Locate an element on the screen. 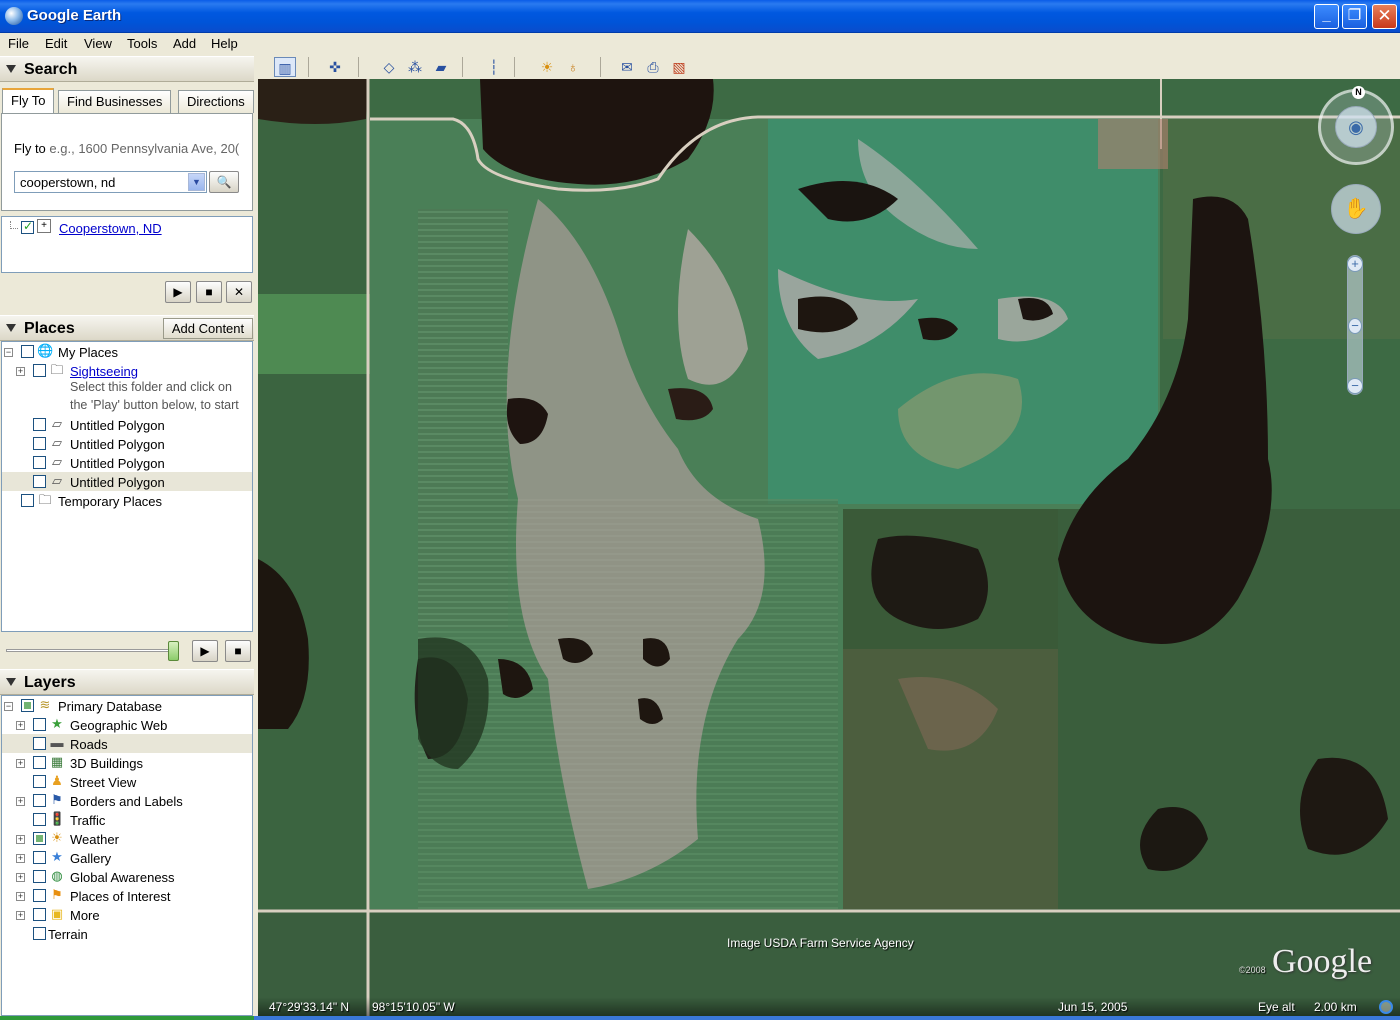 This screenshot has height=1020, width=1400. move-joystick: ✋ is located at coordinates (1356, 209).